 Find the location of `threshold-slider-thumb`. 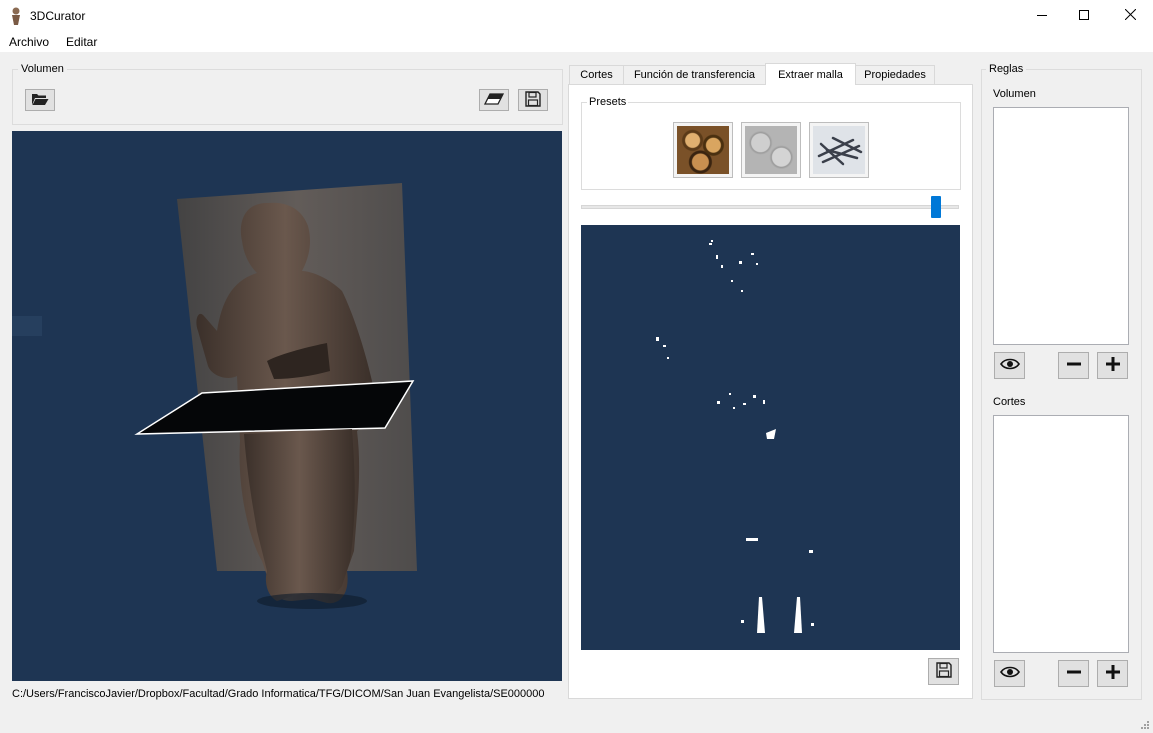

threshold-slider-thumb is located at coordinates (935, 207).